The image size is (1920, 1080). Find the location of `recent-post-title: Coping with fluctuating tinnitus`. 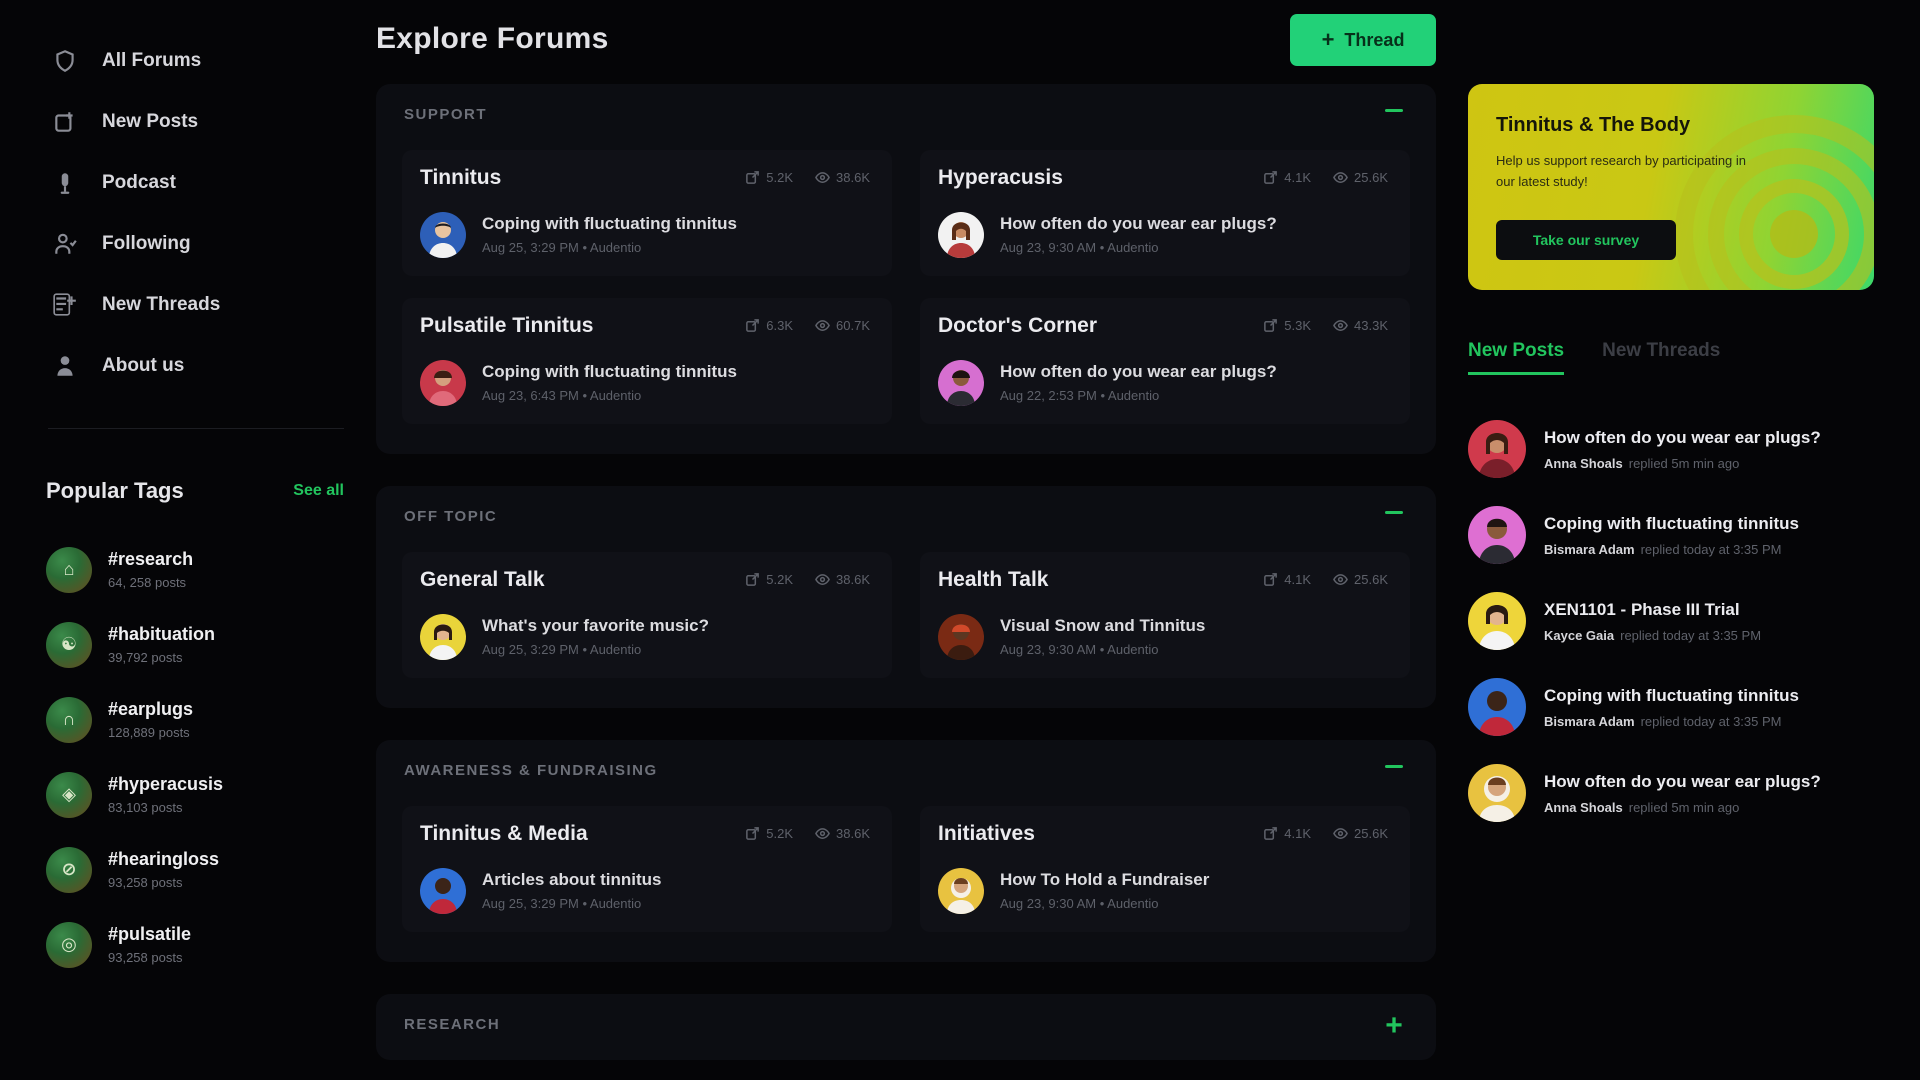

recent-post-title: Coping with fluctuating tinnitus is located at coordinates (1671, 523).